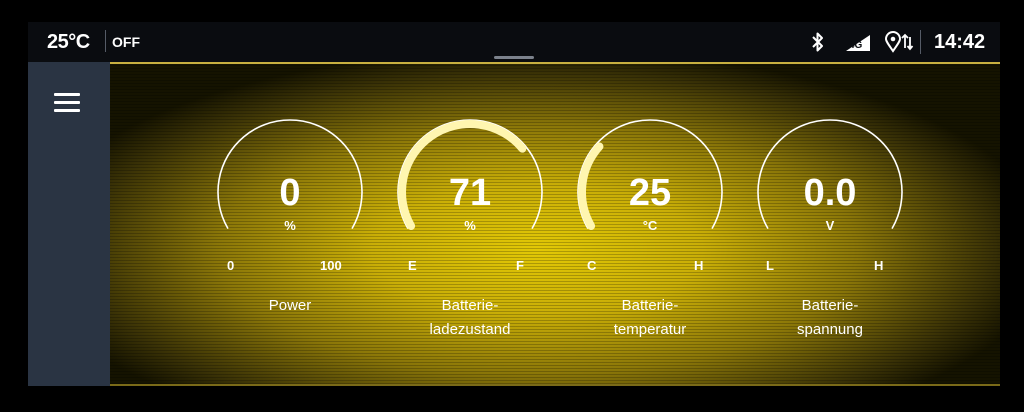  What do you see at coordinates (514, 57) in the screenshot?
I see `pull-down-handle` at bounding box center [514, 57].